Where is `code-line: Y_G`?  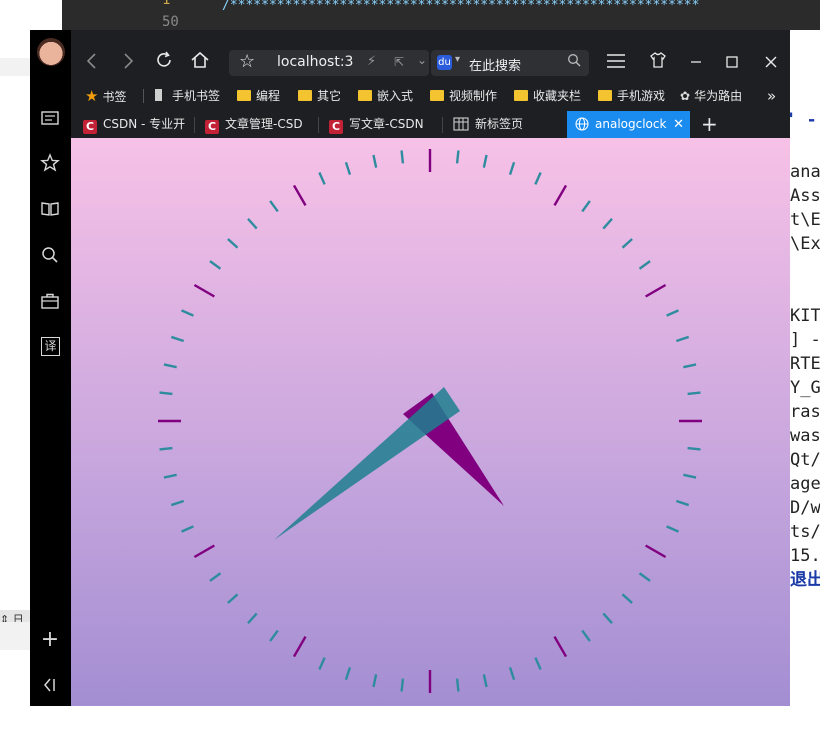
code-line: Y_G is located at coordinates (805, 388).